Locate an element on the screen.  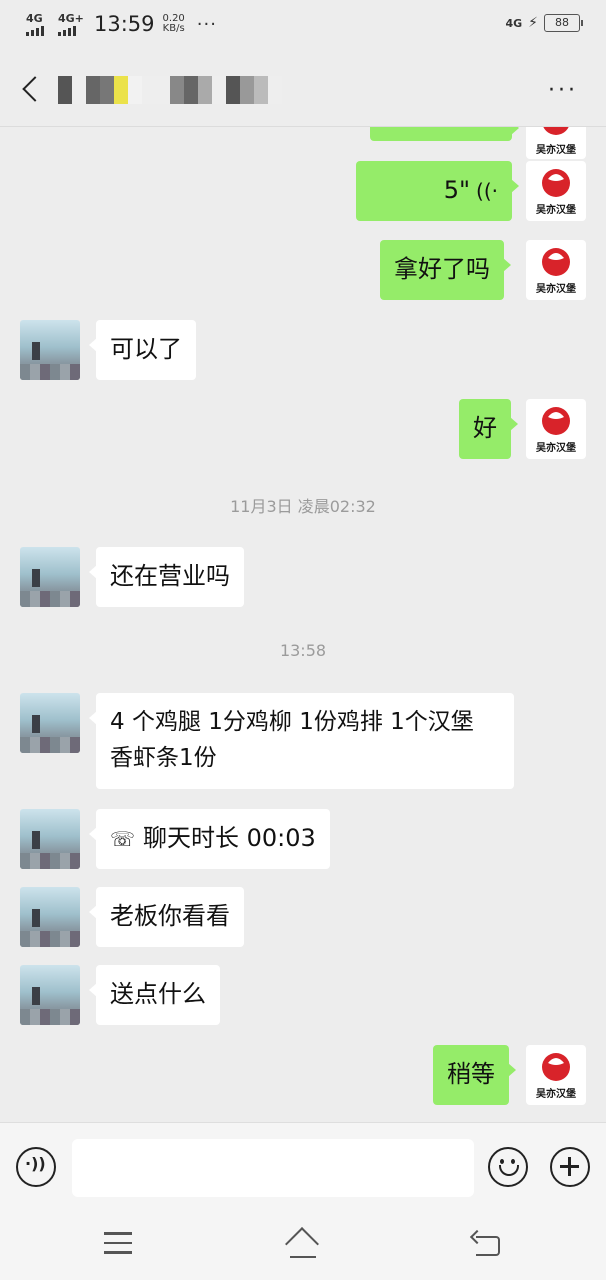
call-record-bubble: ☏ 聊天时长 00:03 is located at coordinates (209, 839).